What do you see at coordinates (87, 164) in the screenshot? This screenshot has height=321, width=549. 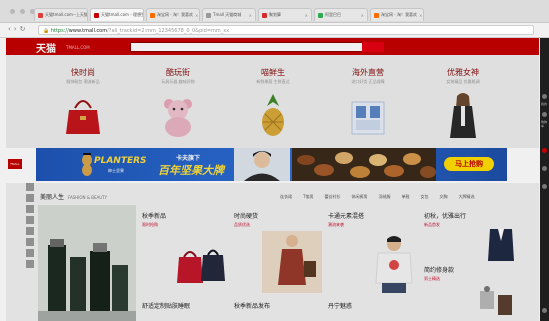 I see `mr-peanut-icon` at bounding box center [87, 164].